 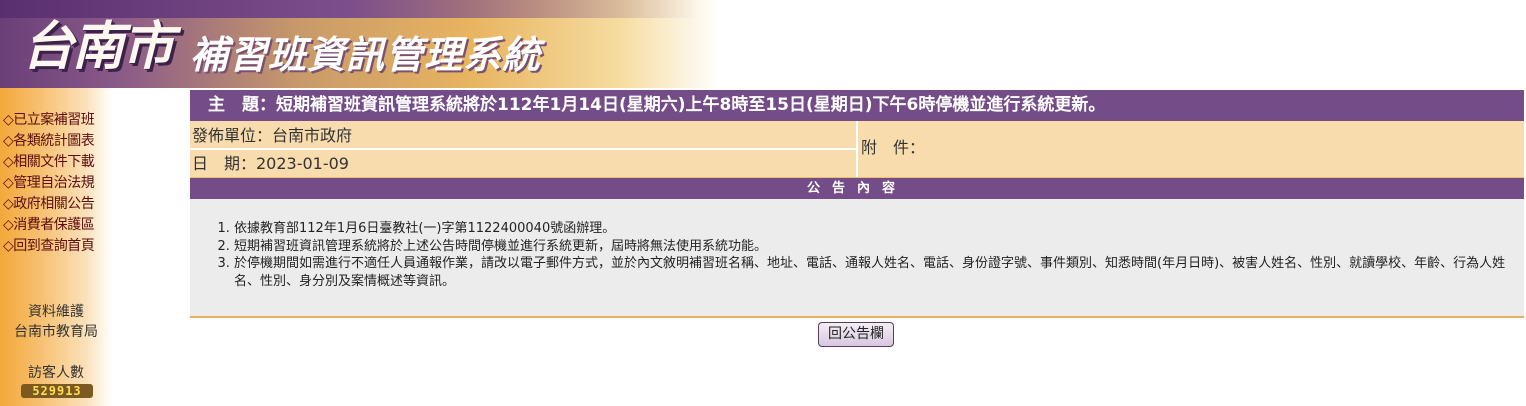 I want to click on list-item: 依據教育部112年1月6日臺教社(一)字第1122400040號函辦理。, so click(x=879, y=229).